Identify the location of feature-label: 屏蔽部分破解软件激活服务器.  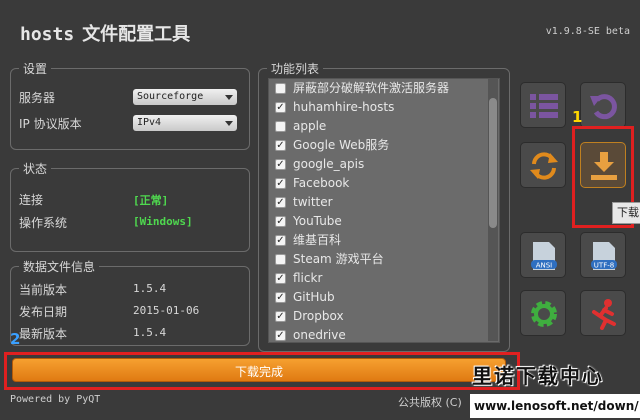
(371, 88).